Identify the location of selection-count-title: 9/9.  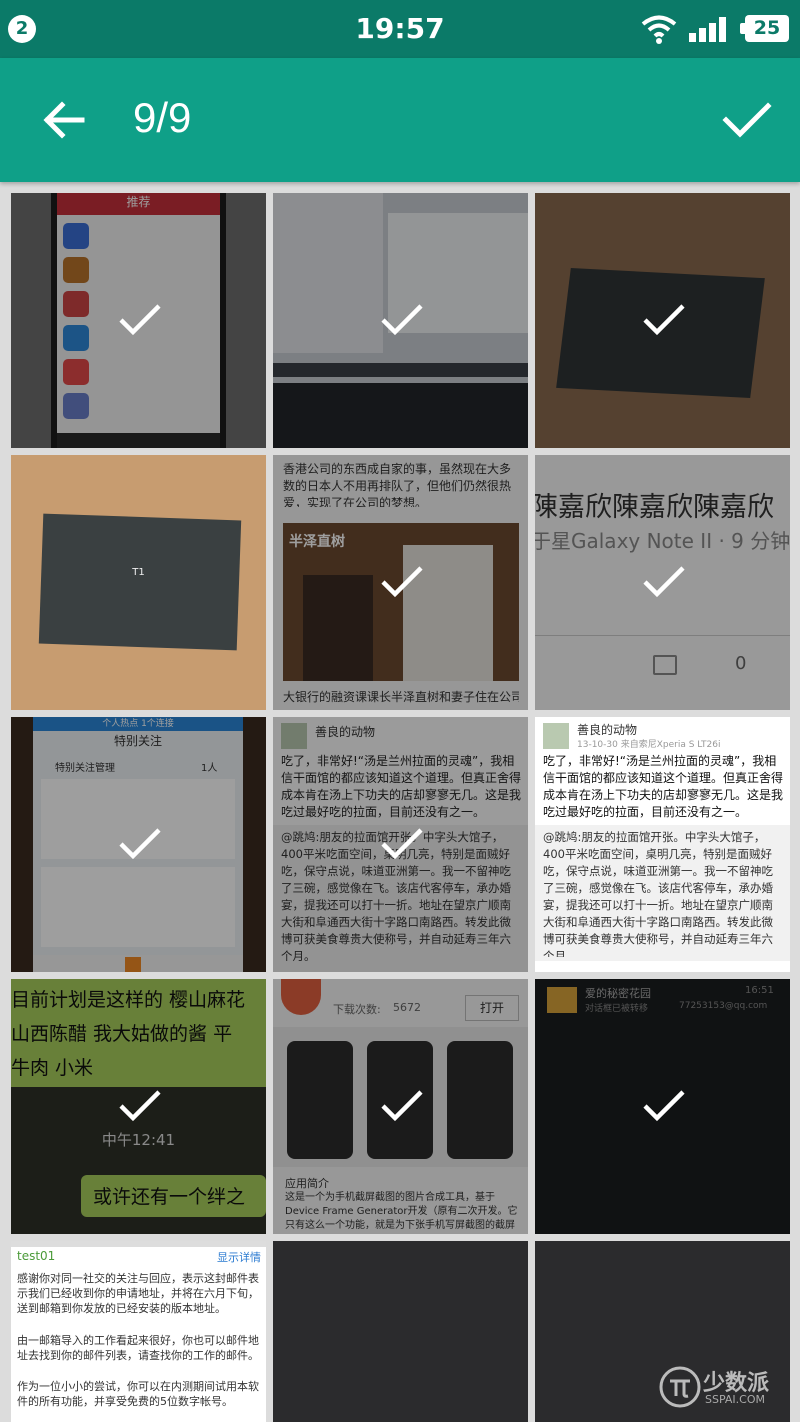
(162, 117).